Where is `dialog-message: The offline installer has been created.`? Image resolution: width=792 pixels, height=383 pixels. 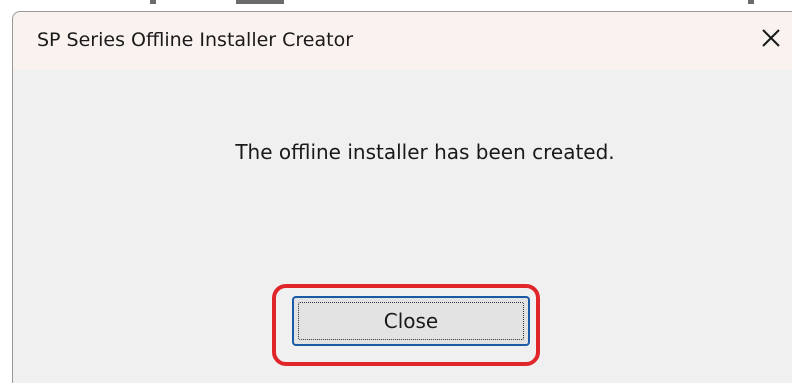 dialog-message: The offline installer has been created. is located at coordinates (425, 152).